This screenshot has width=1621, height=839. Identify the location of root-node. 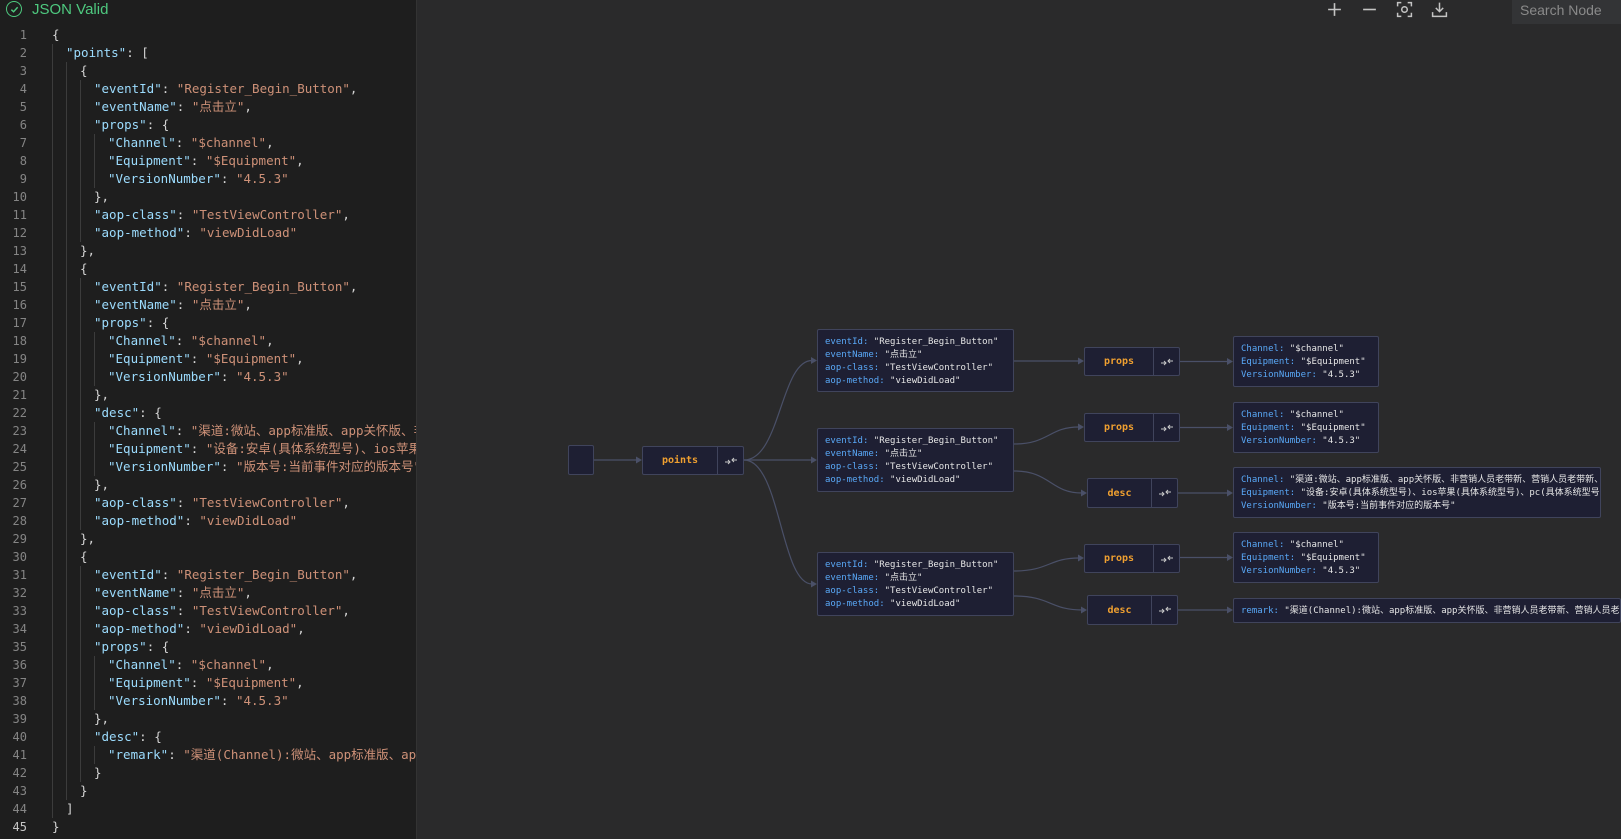
(581, 460).